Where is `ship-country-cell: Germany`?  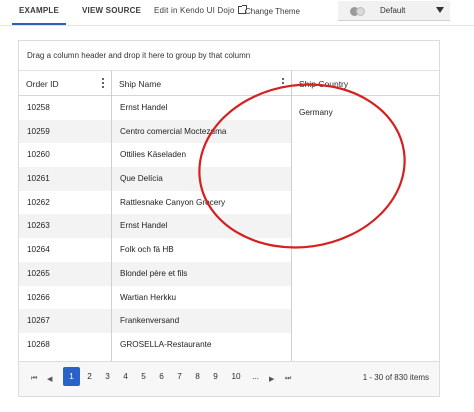 ship-country-cell: Germany is located at coordinates (316, 112).